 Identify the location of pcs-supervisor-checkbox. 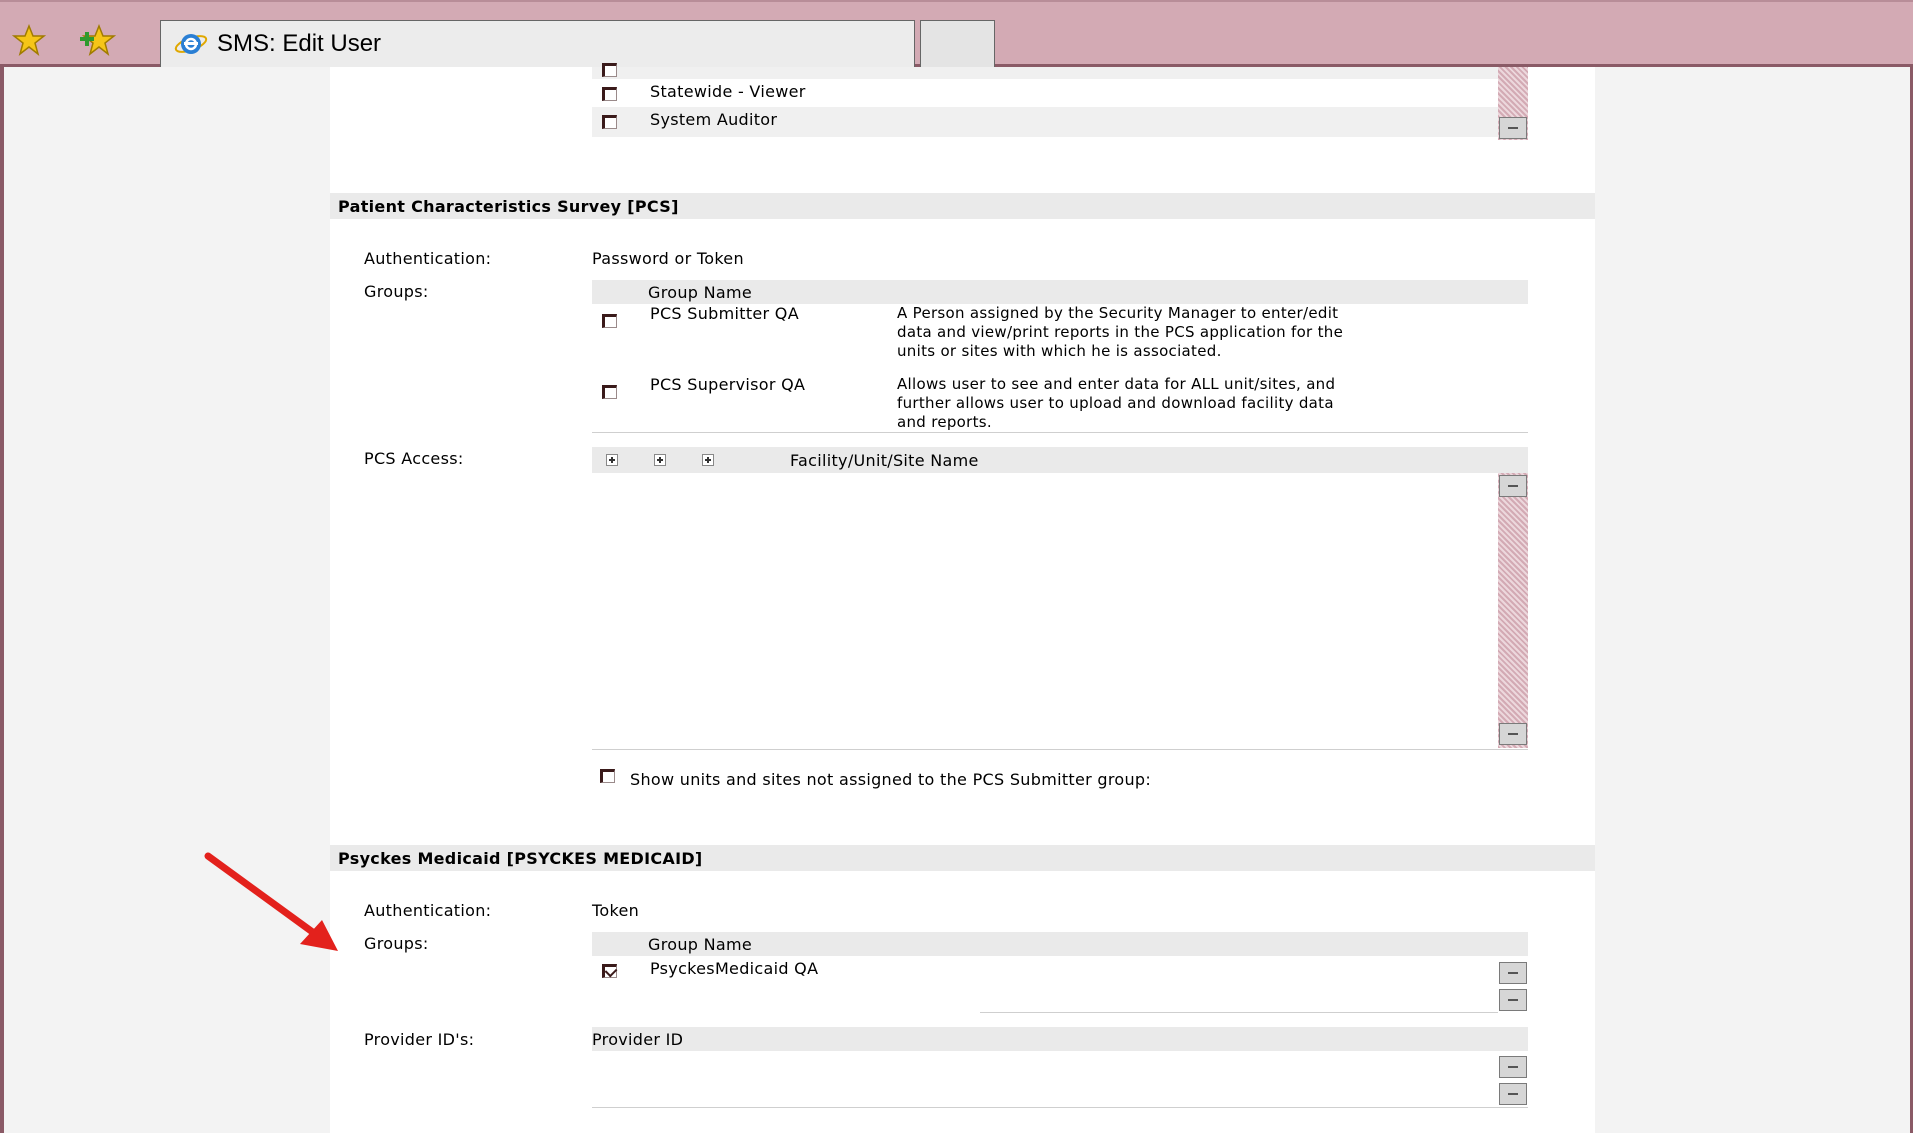
(609, 392).